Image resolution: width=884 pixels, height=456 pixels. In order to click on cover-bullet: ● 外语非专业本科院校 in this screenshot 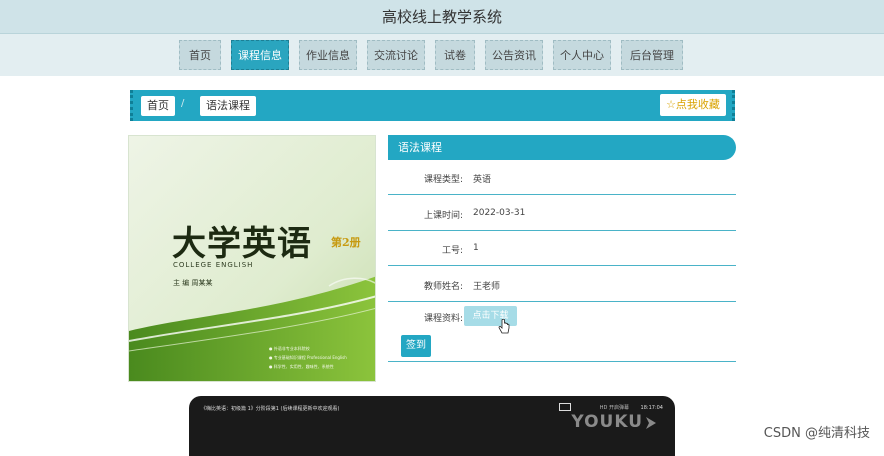, I will do `click(289, 348)`.